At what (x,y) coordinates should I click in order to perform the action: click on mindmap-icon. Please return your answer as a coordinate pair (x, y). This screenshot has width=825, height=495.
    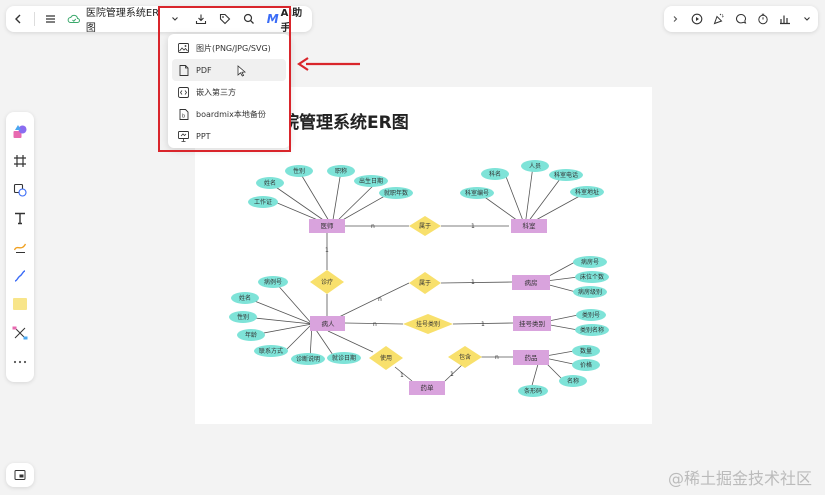
    Looking at the image, I should click on (20, 333).